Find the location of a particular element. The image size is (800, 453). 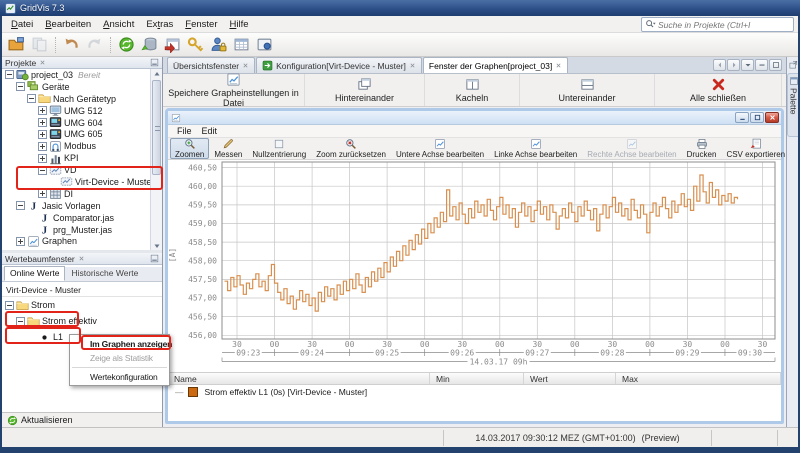

kacheln-button: Kacheln is located at coordinates (472, 90).